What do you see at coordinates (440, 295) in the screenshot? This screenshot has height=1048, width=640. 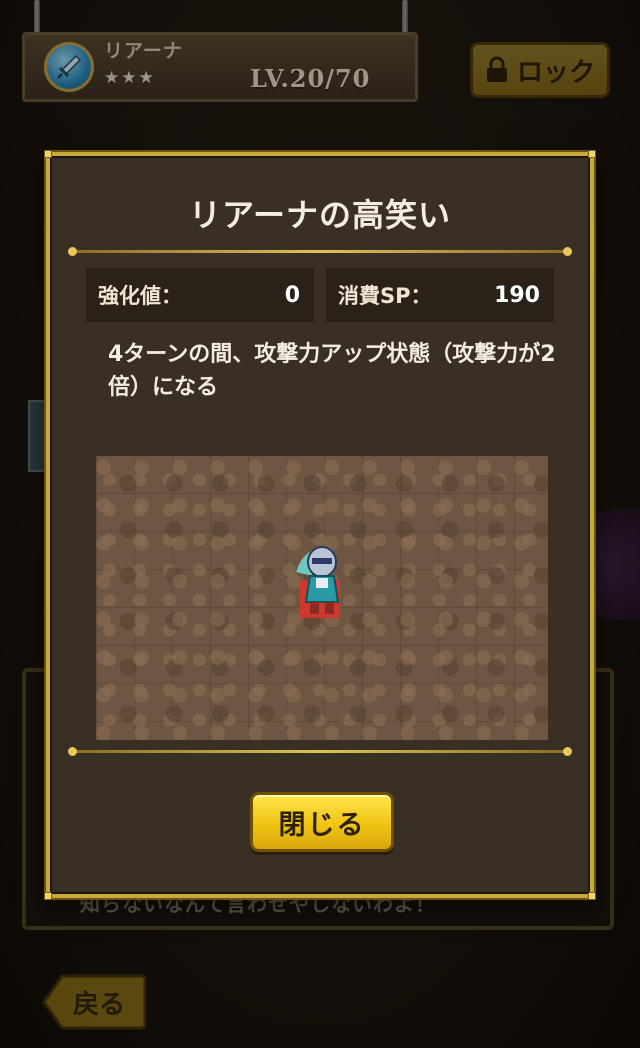 I see `sp-cost-stat: 消費SP： 190` at bounding box center [440, 295].